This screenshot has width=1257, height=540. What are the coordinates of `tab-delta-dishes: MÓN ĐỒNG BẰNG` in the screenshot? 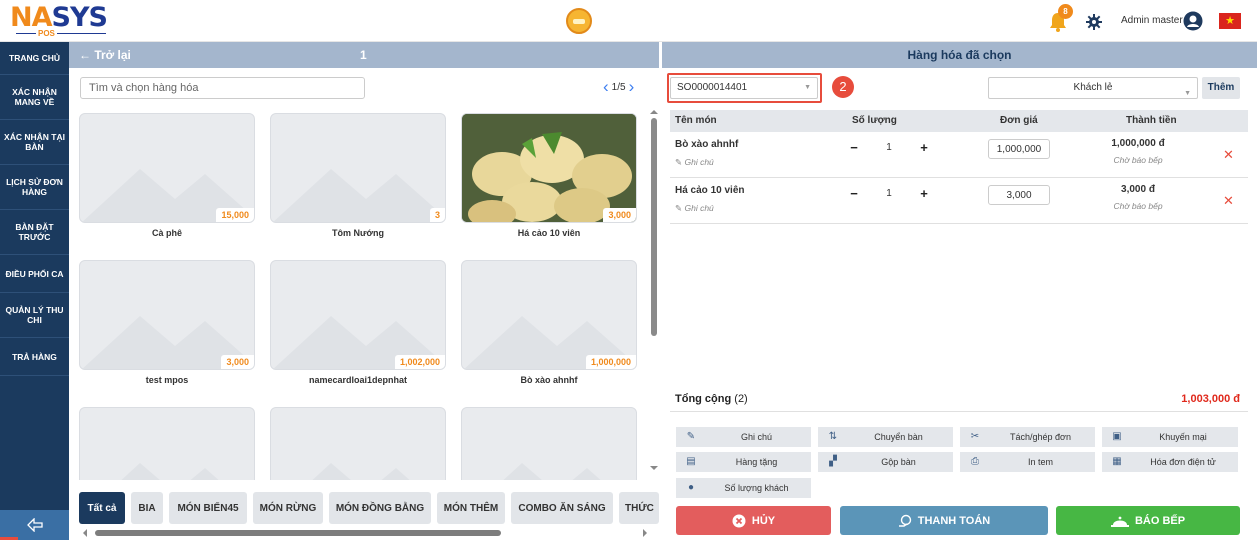 It's located at (380, 508).